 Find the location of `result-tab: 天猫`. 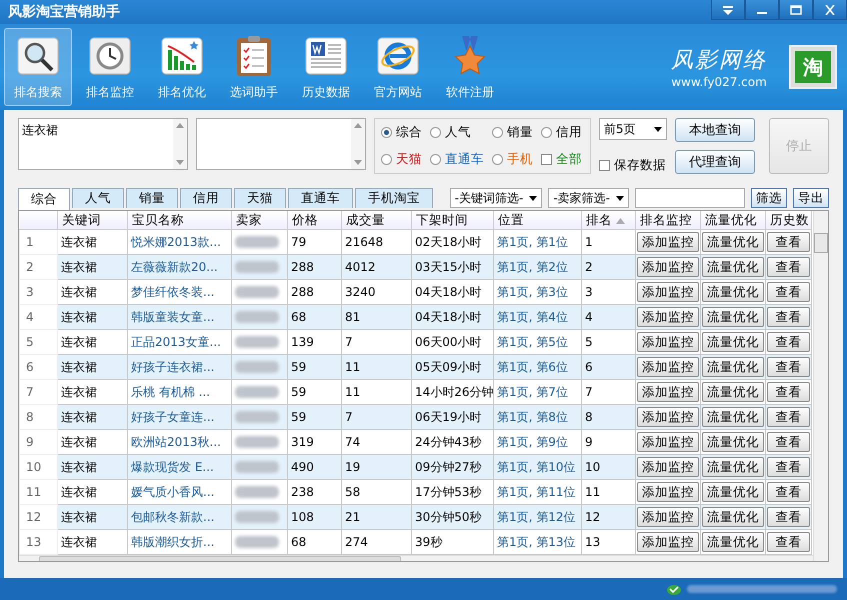

result-tab: 天猫 is located at coordinates (260, 198).